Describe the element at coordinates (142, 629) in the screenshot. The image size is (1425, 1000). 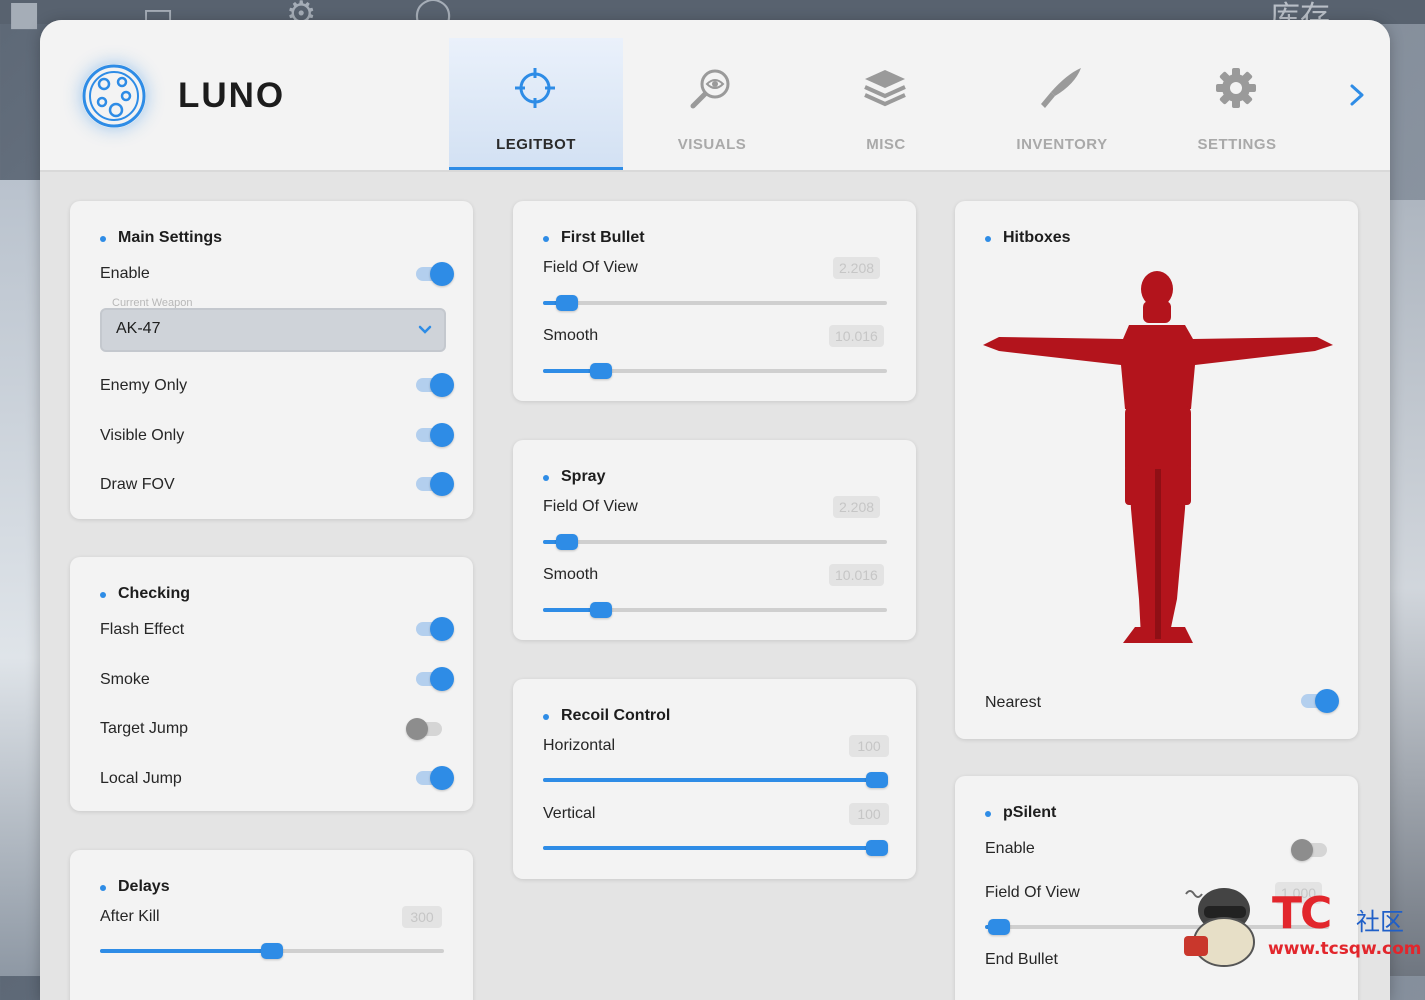
I see `flash-effect-label: Flash Effect` at that location.